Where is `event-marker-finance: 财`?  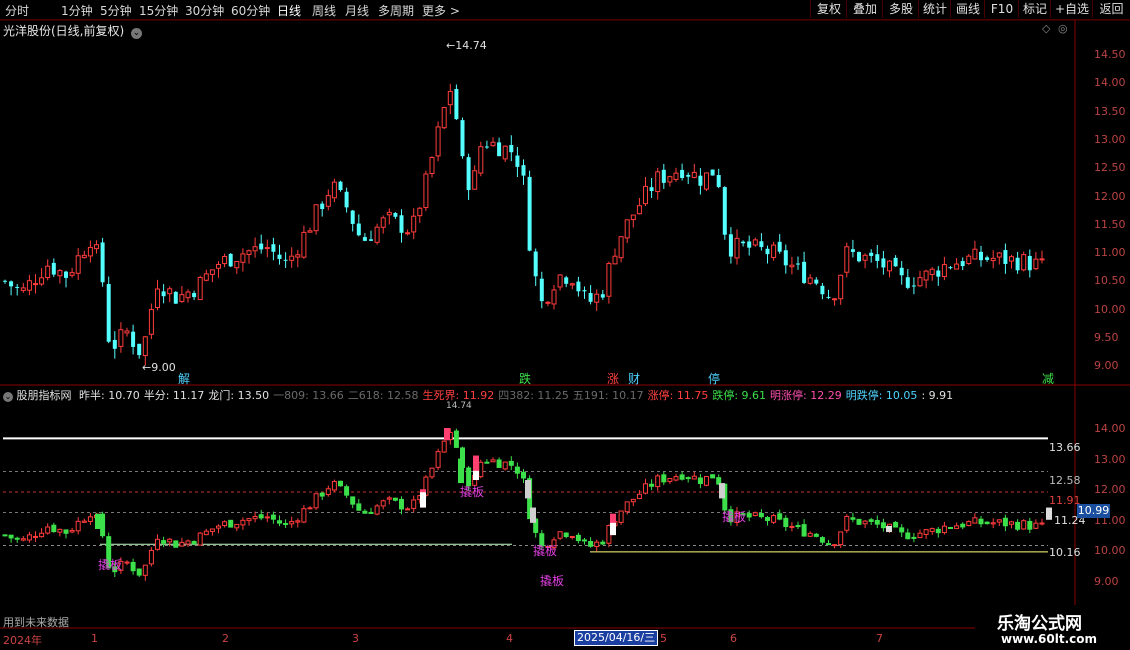 event-marker-finance: 财 is located at coordinates (634, 378).